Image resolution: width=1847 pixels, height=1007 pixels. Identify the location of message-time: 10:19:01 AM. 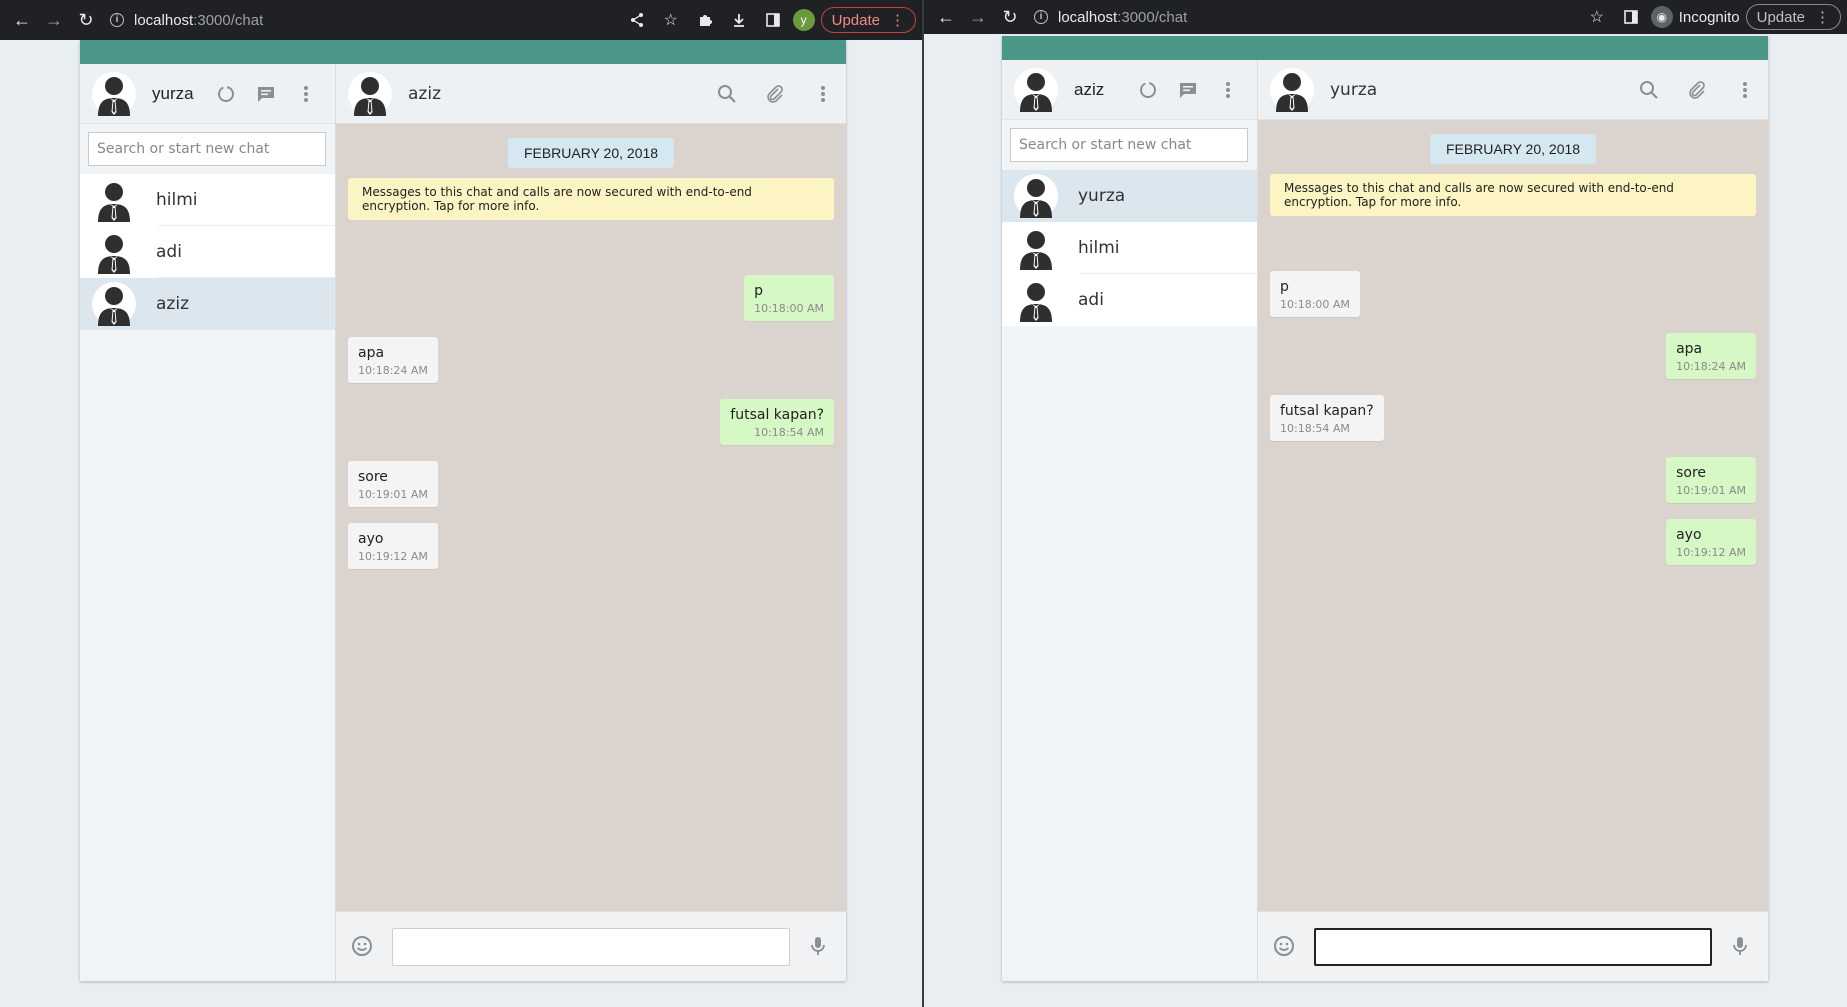
(393, 494).